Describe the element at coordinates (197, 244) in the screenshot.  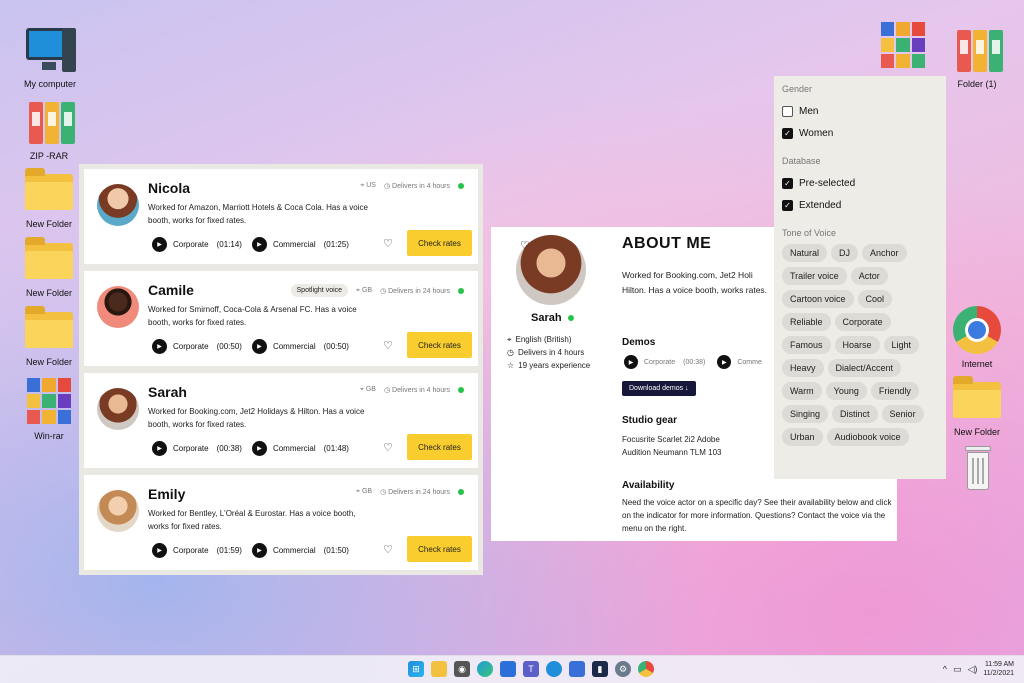
I see `demo-corporate: ▶ Corporate (01:14)` at that location.